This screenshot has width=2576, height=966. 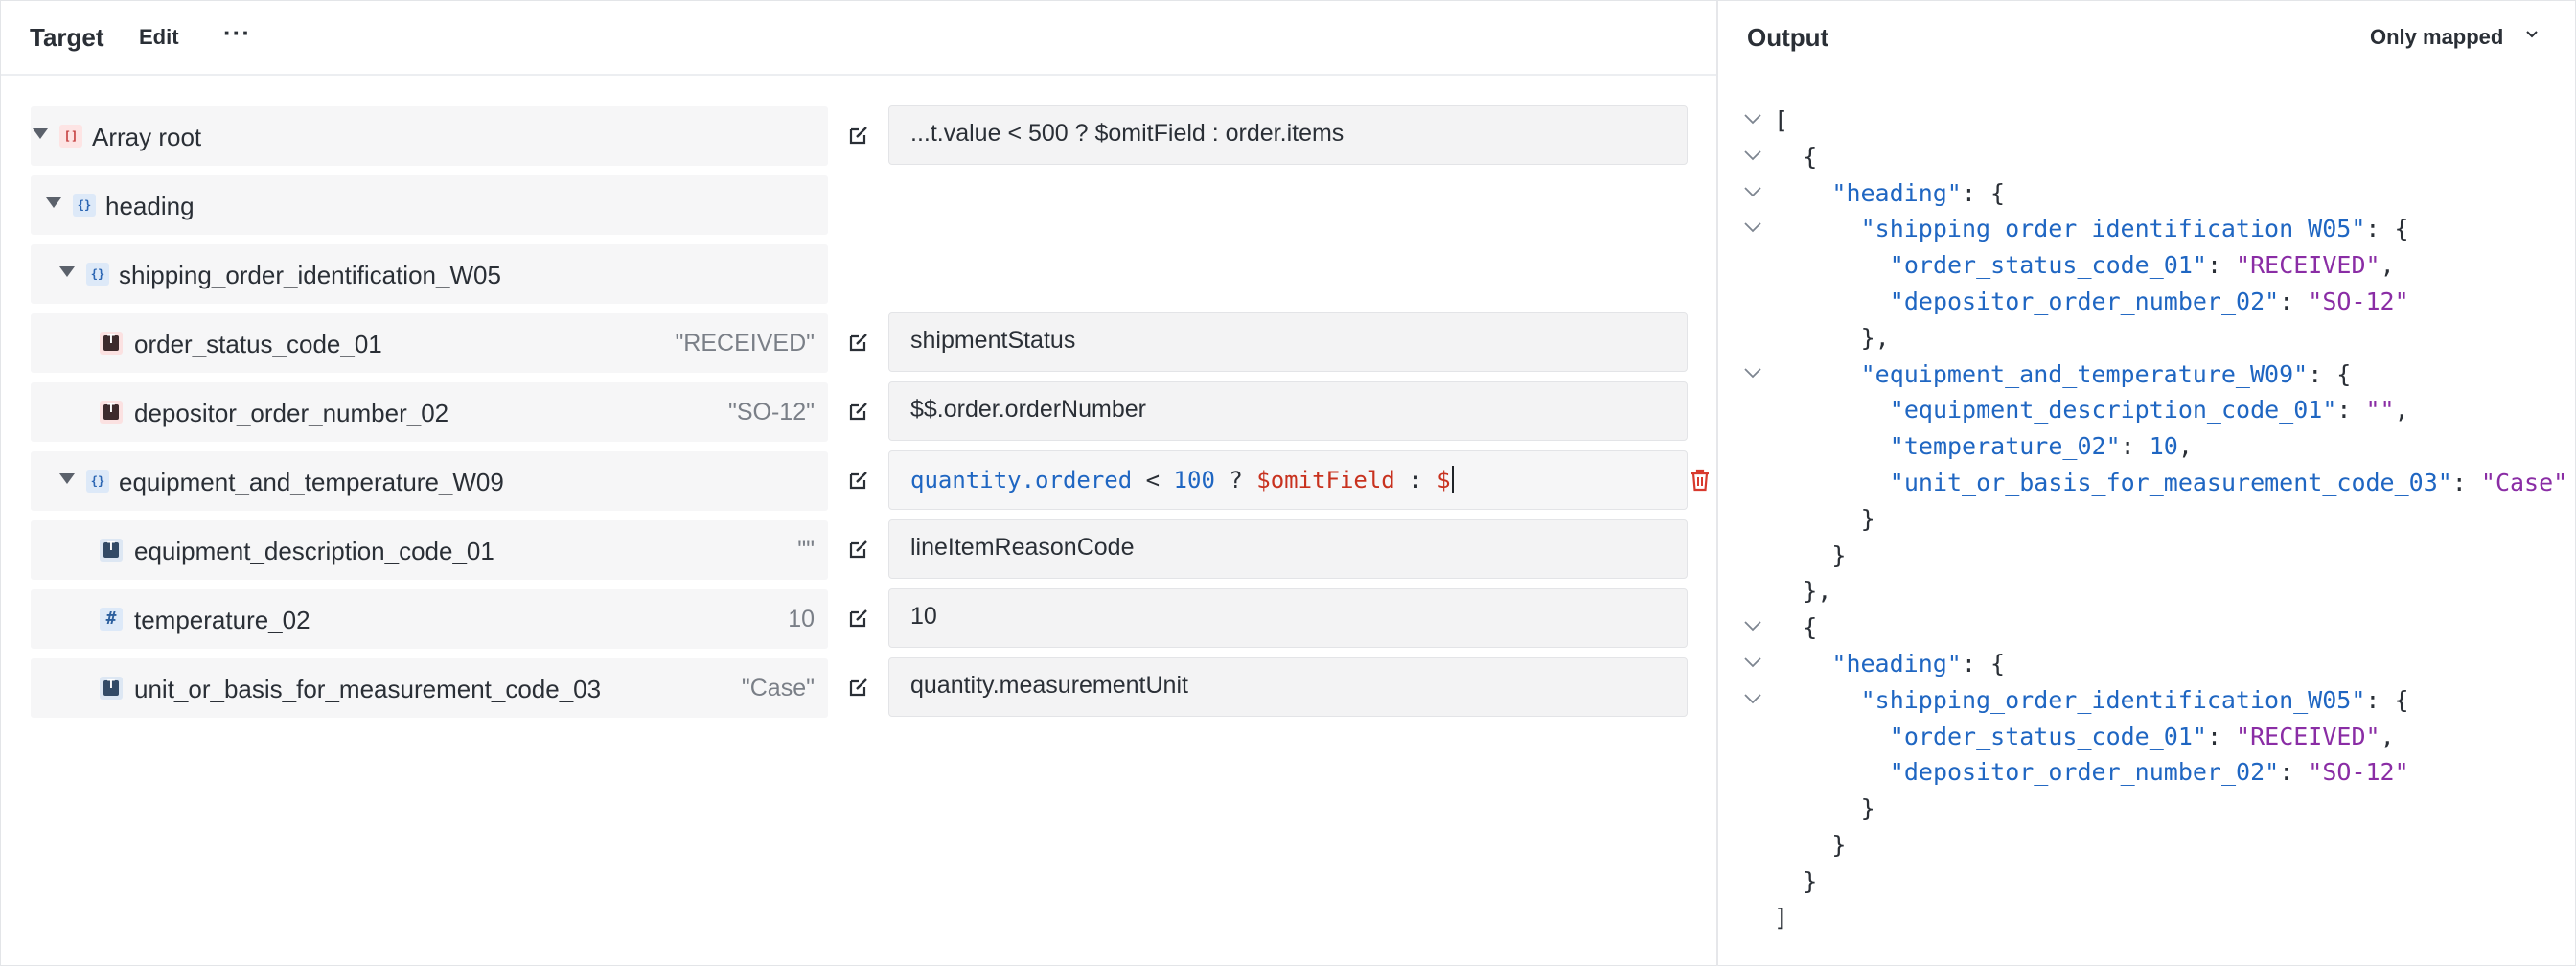 I want to click on target-title: Target, so click(x=67, y=37).